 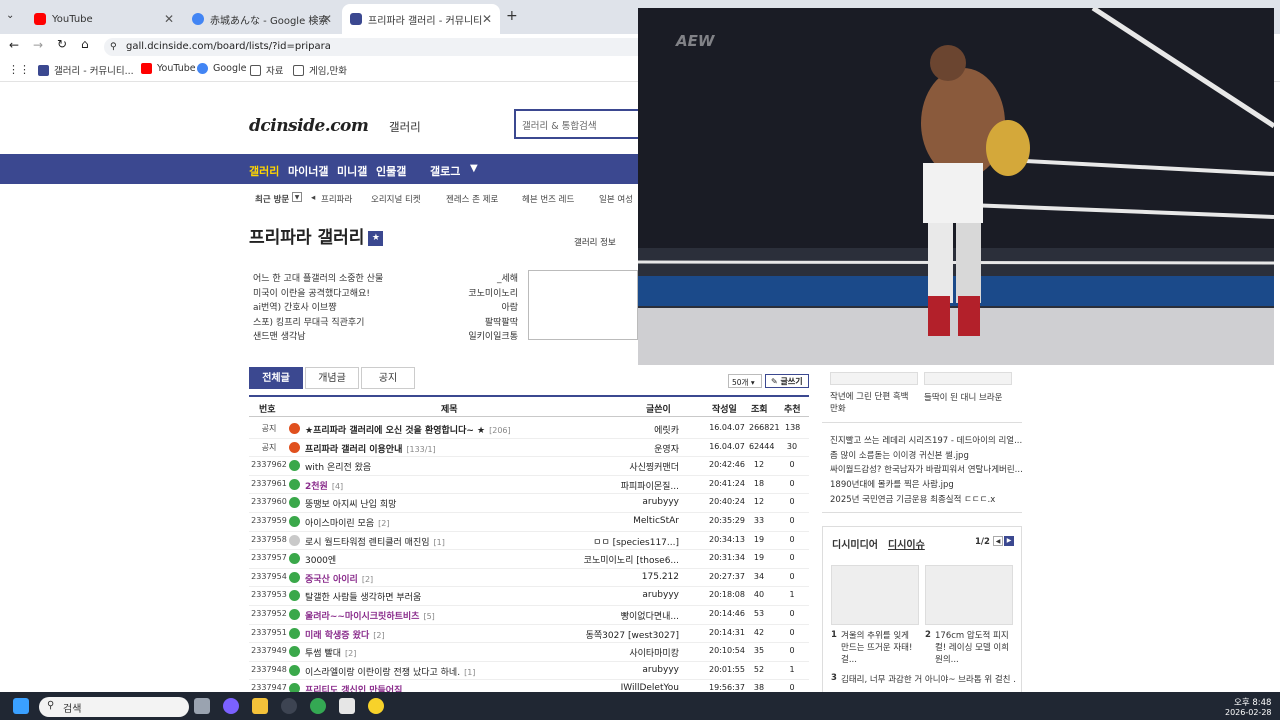 What do you see at coordinates (262, 19) in the screenshot?
I see `tab-google: 赤城あんな - Google 検索 ✕` at bounding box center [262, 19].